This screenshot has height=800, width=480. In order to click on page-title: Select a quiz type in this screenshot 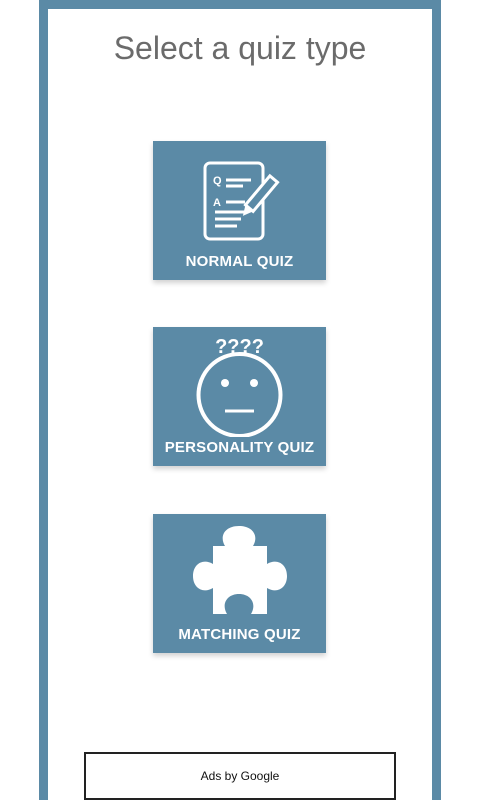, I will do `click(240, 48)`.